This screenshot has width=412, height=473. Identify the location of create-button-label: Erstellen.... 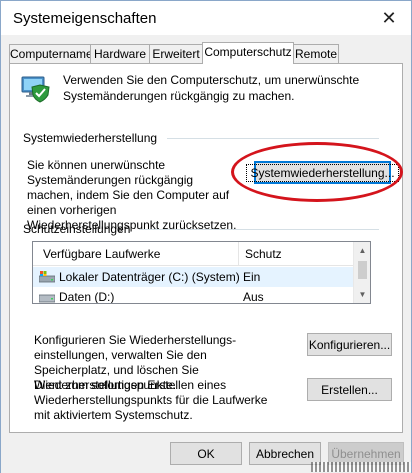
(349, 389).